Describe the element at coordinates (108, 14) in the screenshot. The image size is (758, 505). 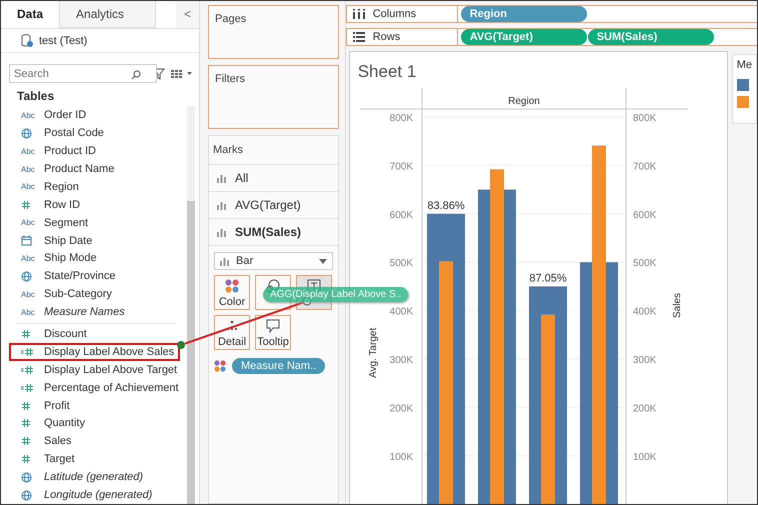
I see `sidebar-tab: Analytics` at that location.